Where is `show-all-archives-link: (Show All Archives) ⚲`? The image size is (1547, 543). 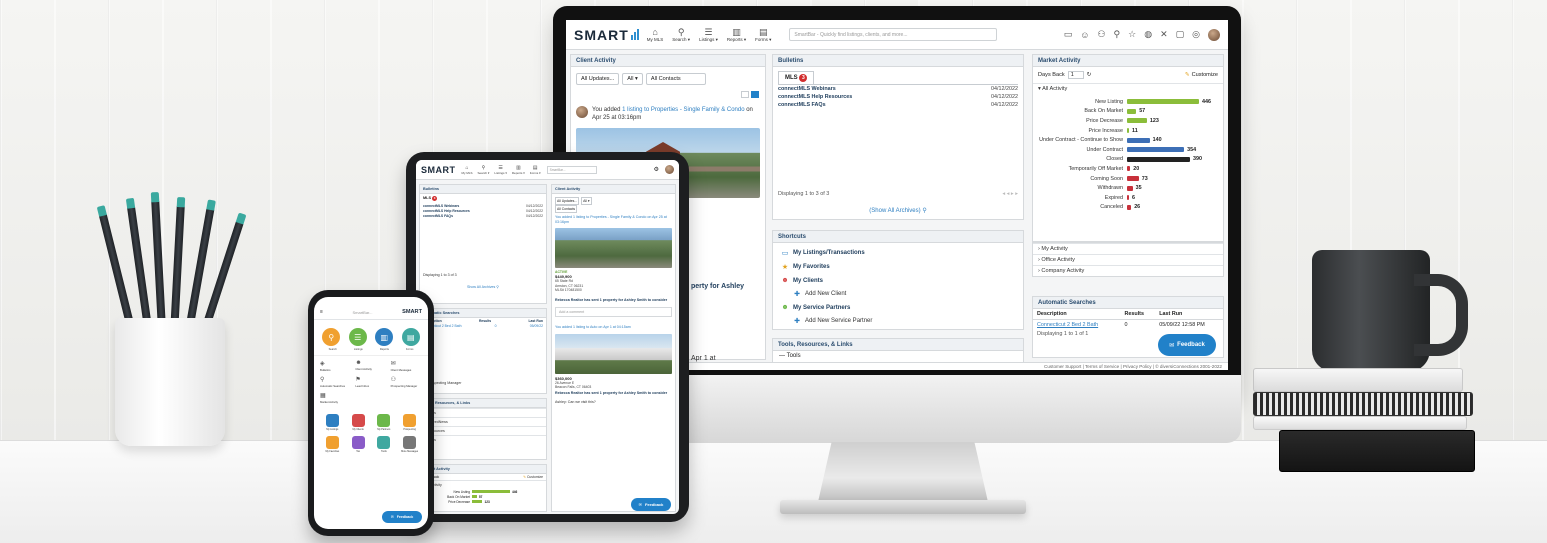 show-all-archives-link: (Show All Archives) ⚲ is located at coordinates (898, 210).